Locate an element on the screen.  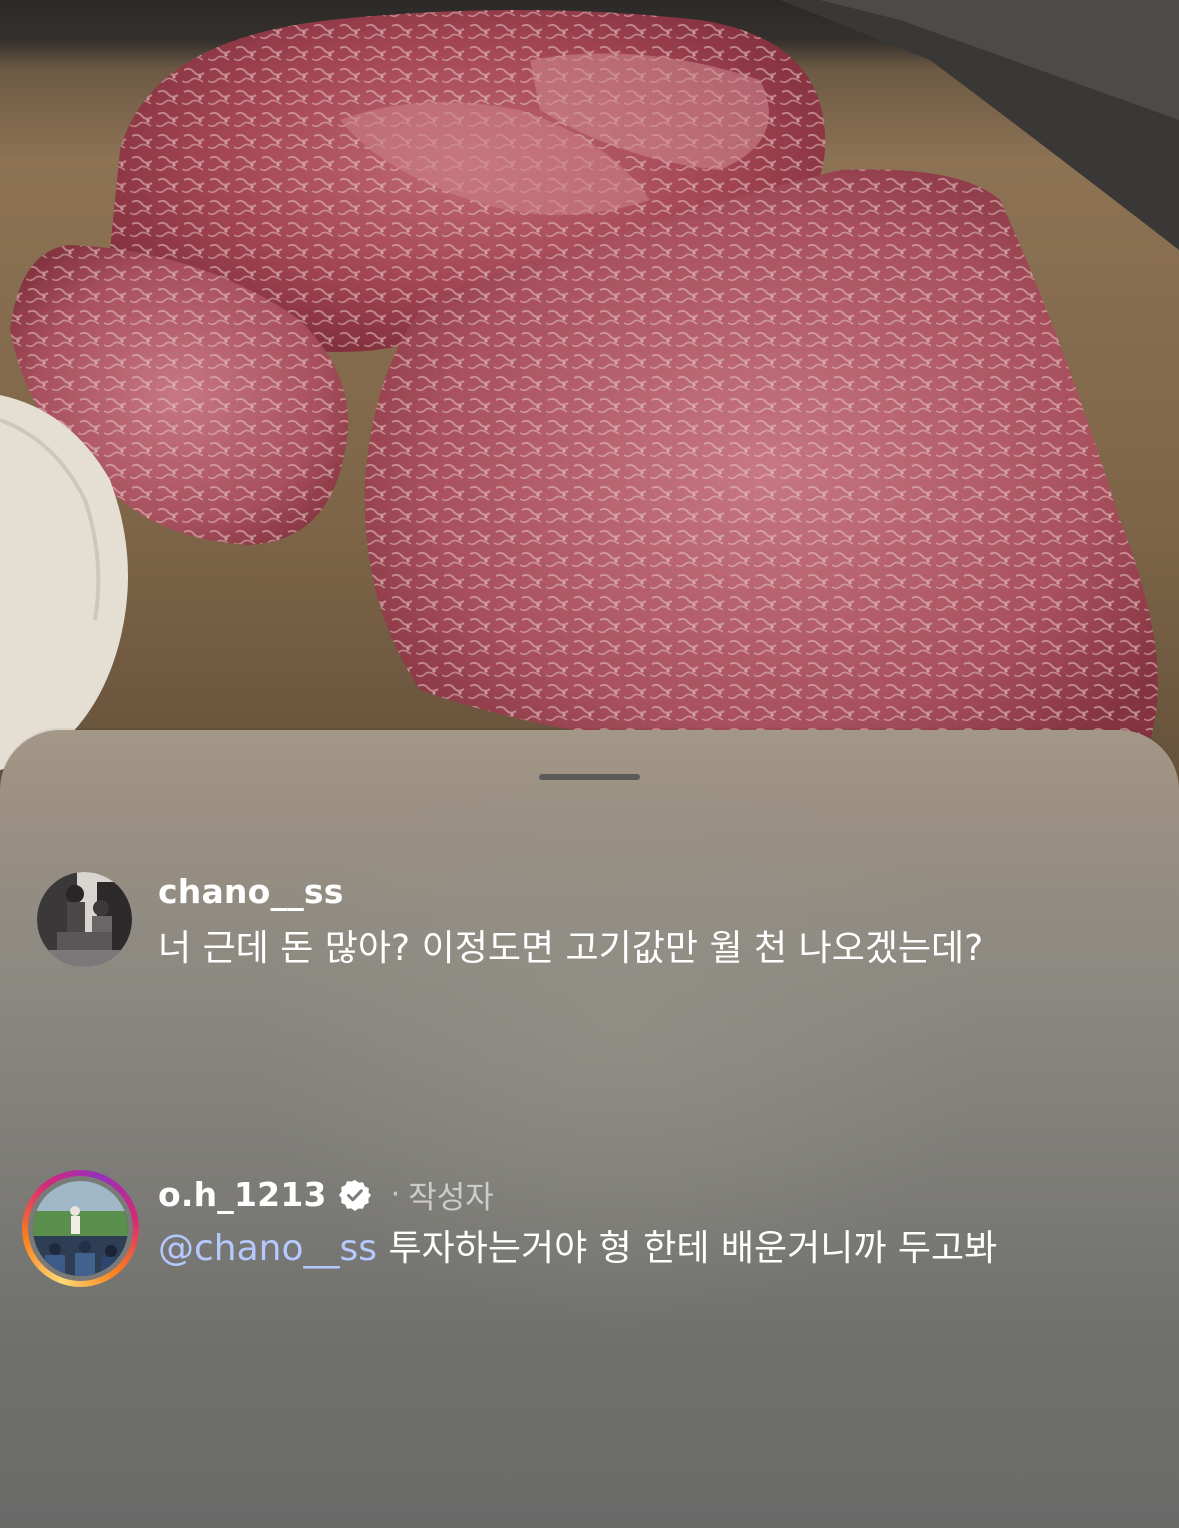
reply-text: 투자하는거야 형 한테 배운거니까 두고봐 is located at coordinates (687, 1248).